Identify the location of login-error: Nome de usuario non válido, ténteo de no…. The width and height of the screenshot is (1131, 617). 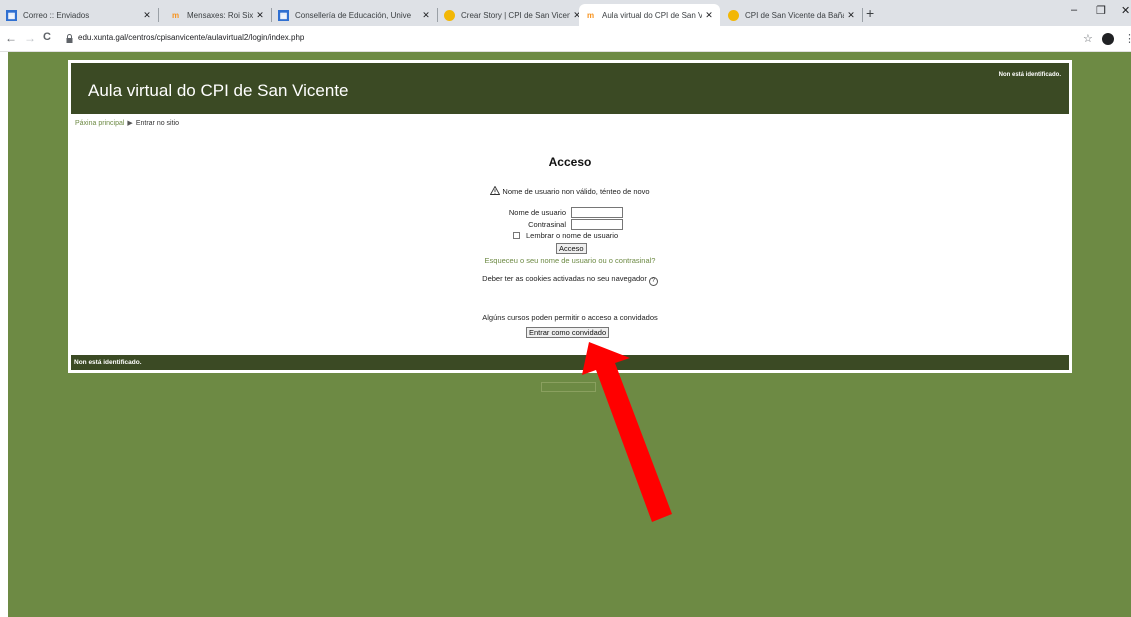
(570, 191).